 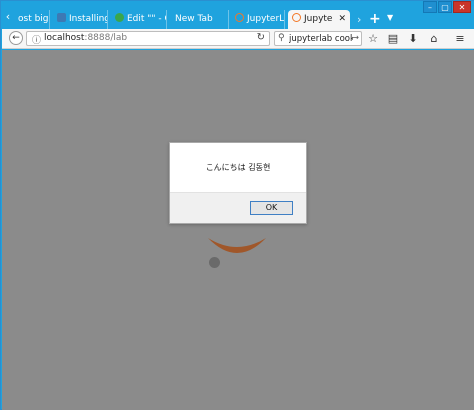 I want to click on reload-icon: ↻, so click(x=261, y=37).